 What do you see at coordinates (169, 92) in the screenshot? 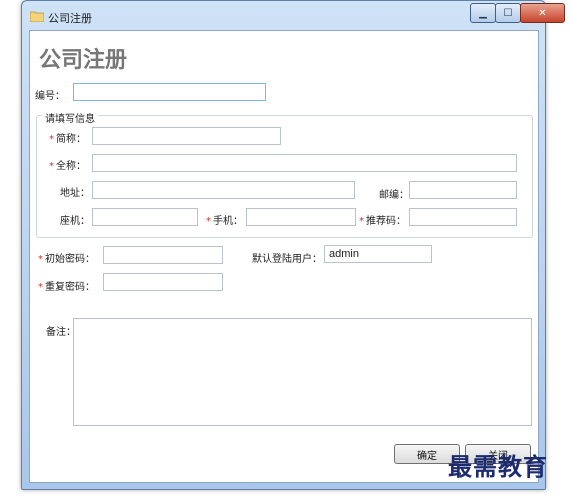
I see `number-input` at bounding box center [169, 92].